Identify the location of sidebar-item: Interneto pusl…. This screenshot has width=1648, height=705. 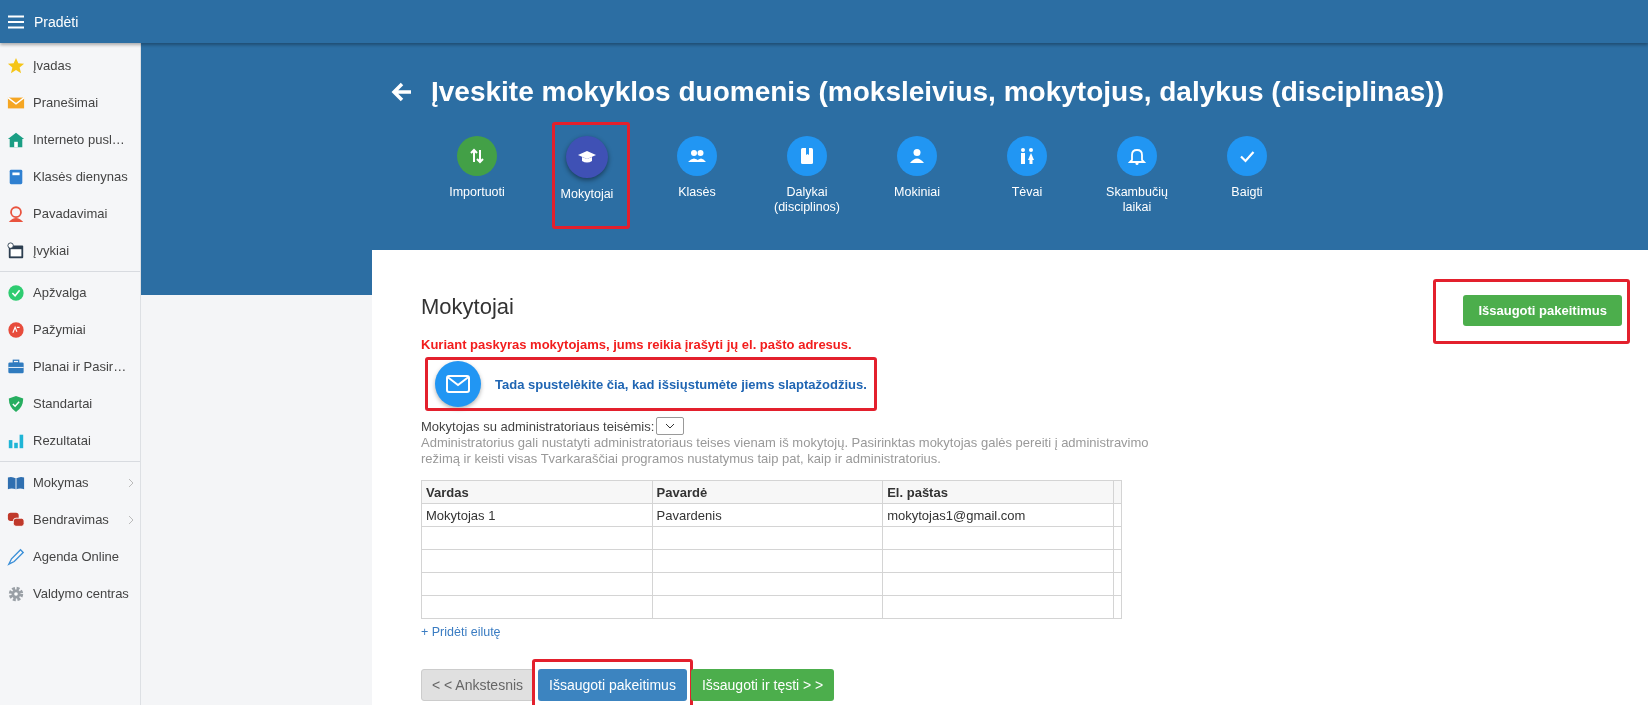
(83, 139).